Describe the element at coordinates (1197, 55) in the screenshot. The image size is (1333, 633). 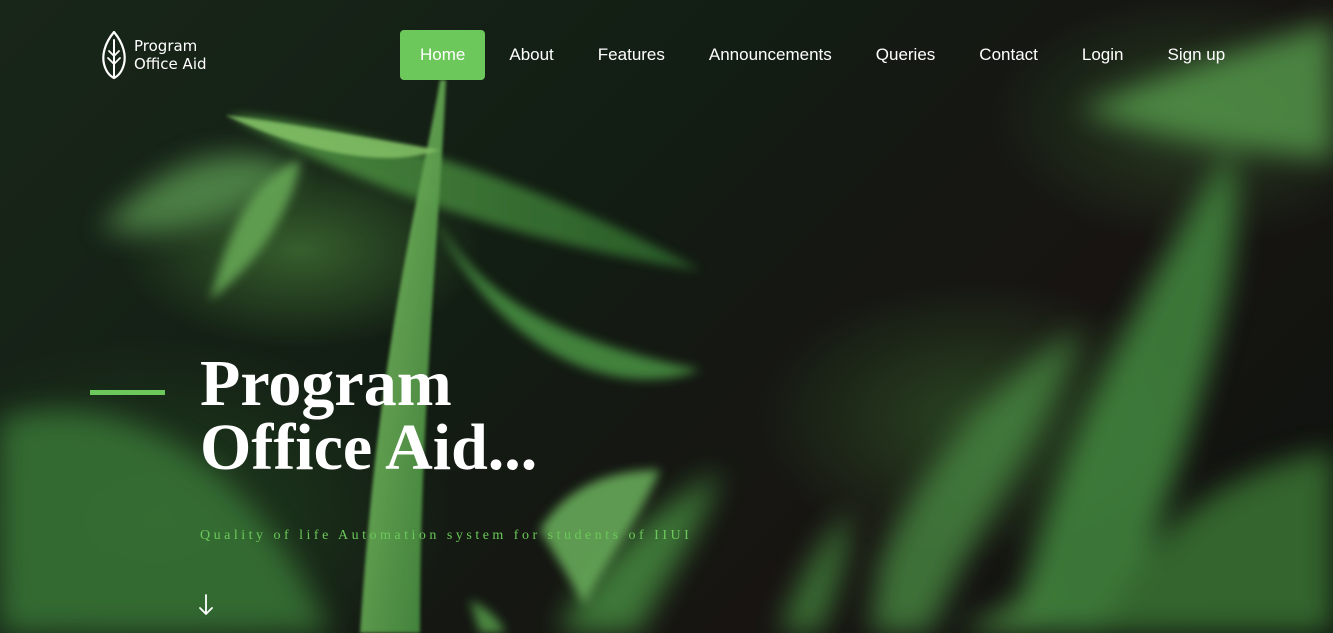
I see `nav-item-sign-up: Sign up` at that location.